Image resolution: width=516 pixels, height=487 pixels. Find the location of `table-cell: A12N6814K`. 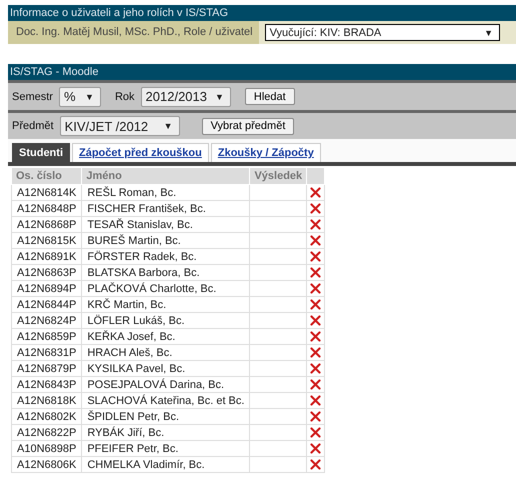

table-cell: A12N6814K is located at coordinates (47, 192).